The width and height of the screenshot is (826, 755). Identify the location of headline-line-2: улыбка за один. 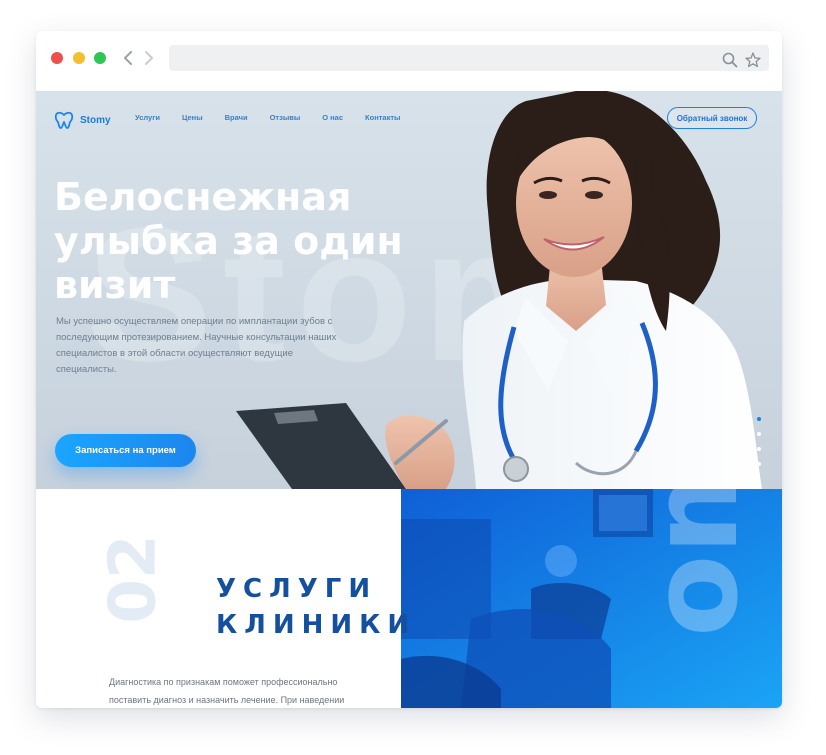
(228, 241).